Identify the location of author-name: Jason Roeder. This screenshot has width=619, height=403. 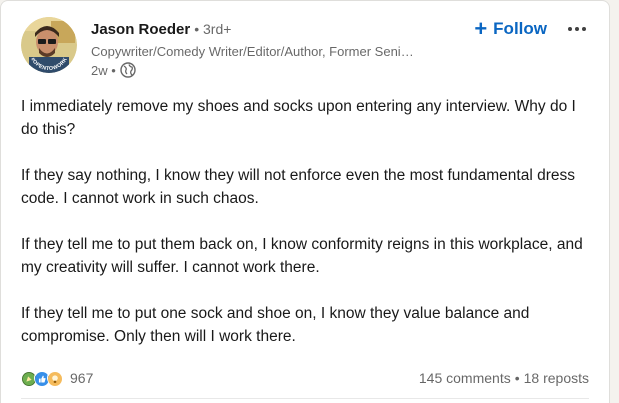
(140, 29).